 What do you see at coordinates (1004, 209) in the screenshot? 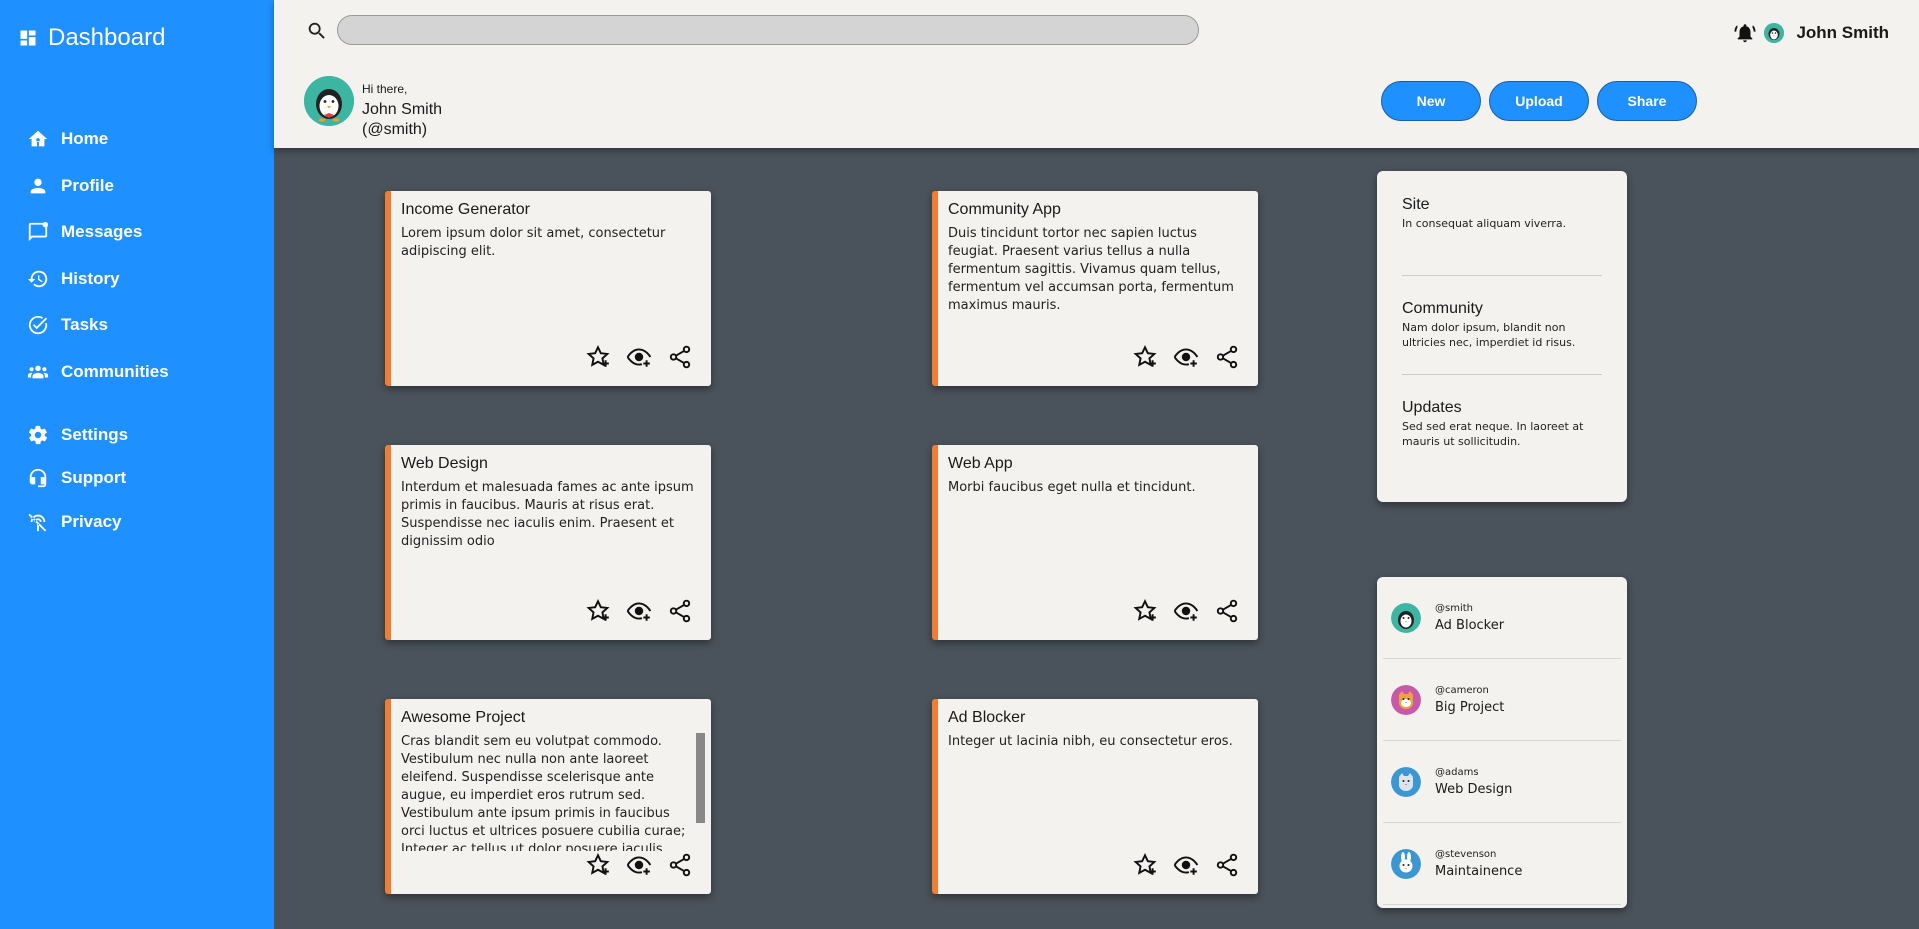
I see `card-title: Community App` at bounding box center [1004, 209].